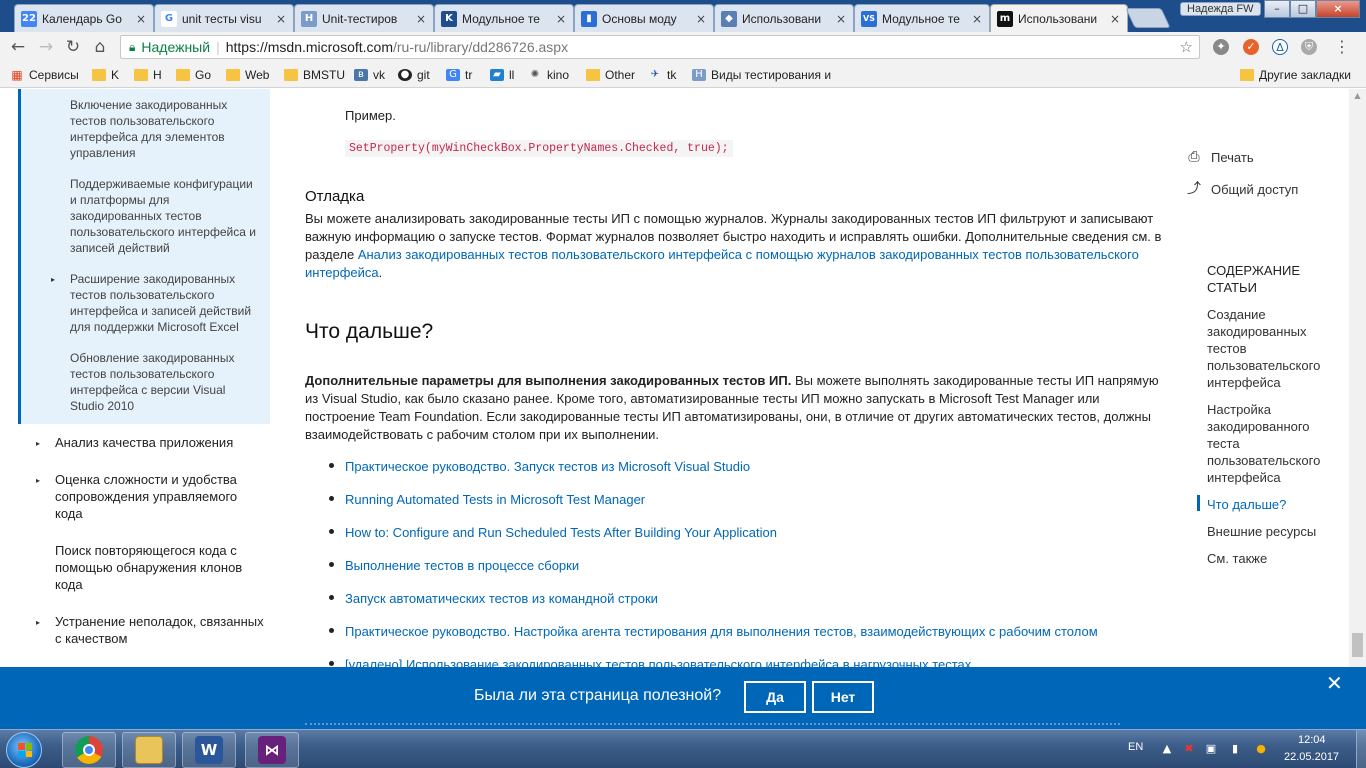 This screenshot has height=768, width=1366. Describe the element at coordinates (1269, 504) in the screenshot. I see `toc-item-whats-next: Что дальше?` at that location.